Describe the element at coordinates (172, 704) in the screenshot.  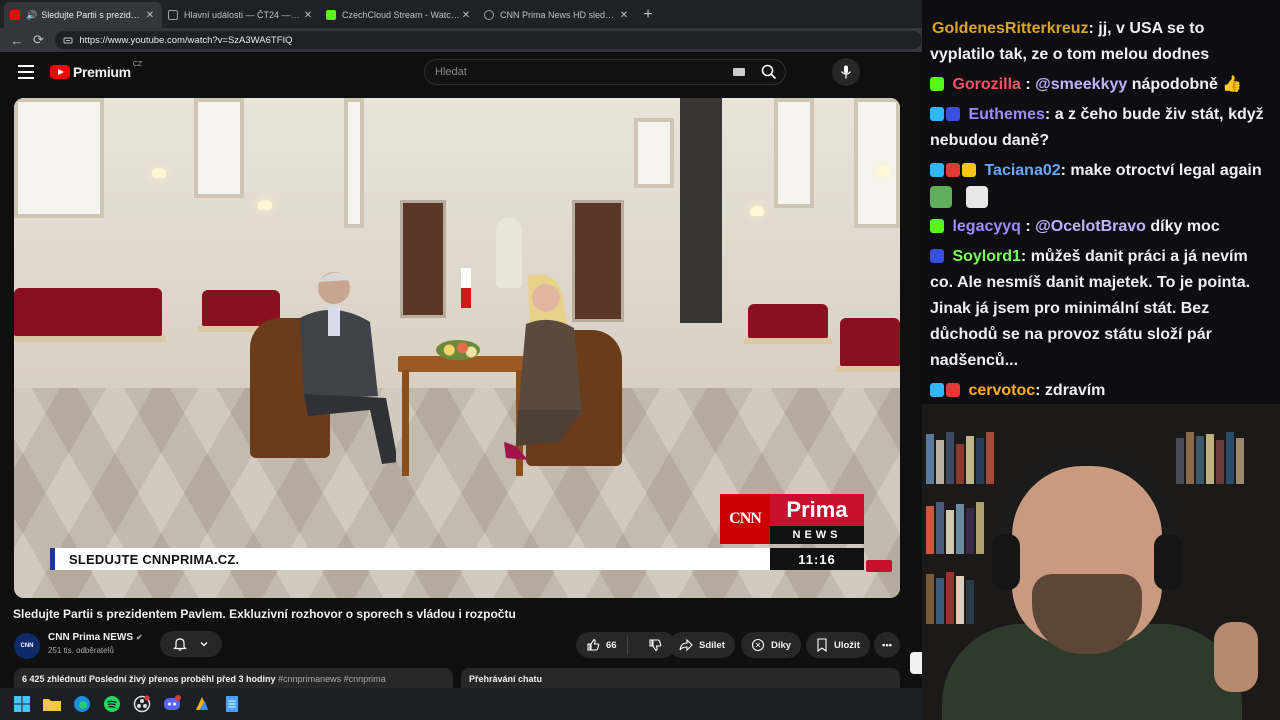
I see `discord-icon` at that location.